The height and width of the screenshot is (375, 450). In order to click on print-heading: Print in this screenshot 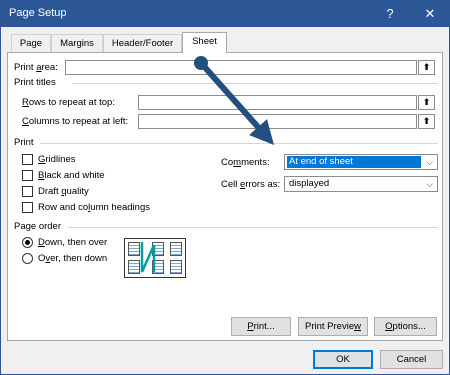, I will do `click(24, 142)`.